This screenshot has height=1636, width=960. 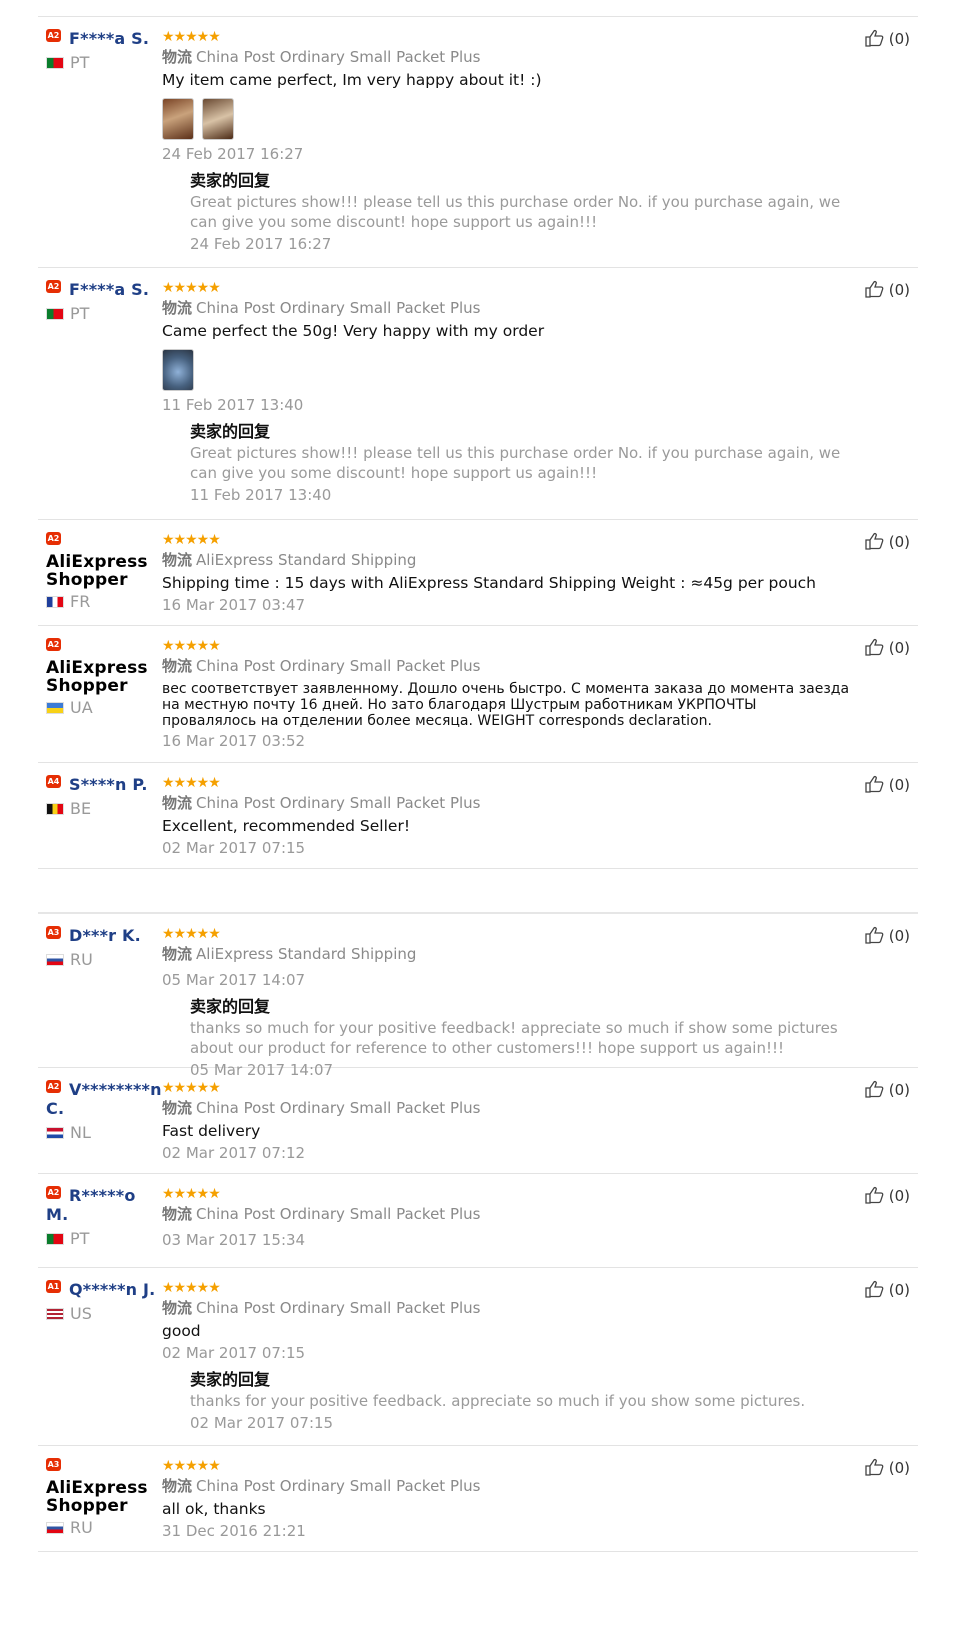 I want to click on reviewer-info: A2 V********n C. NL, so click(x=104, y=1111).